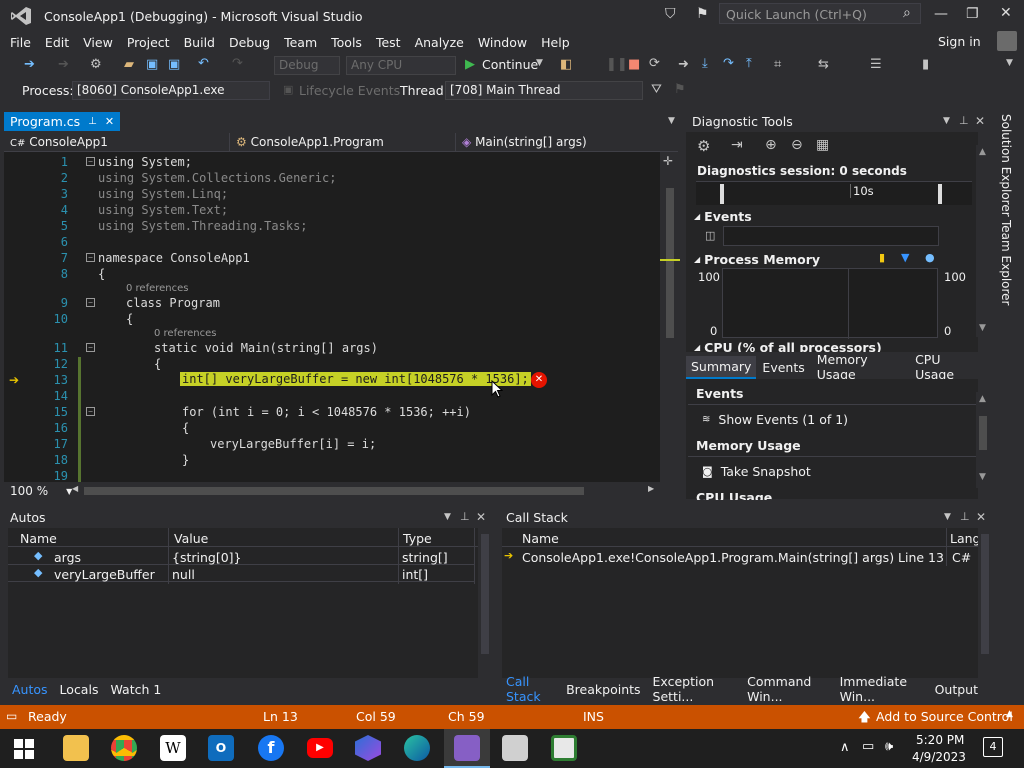 The image size is (1024, 768). Describe the element at coordinates (439, 42) in the screenshot. I see `menu-analyze: Analyze` at that location.